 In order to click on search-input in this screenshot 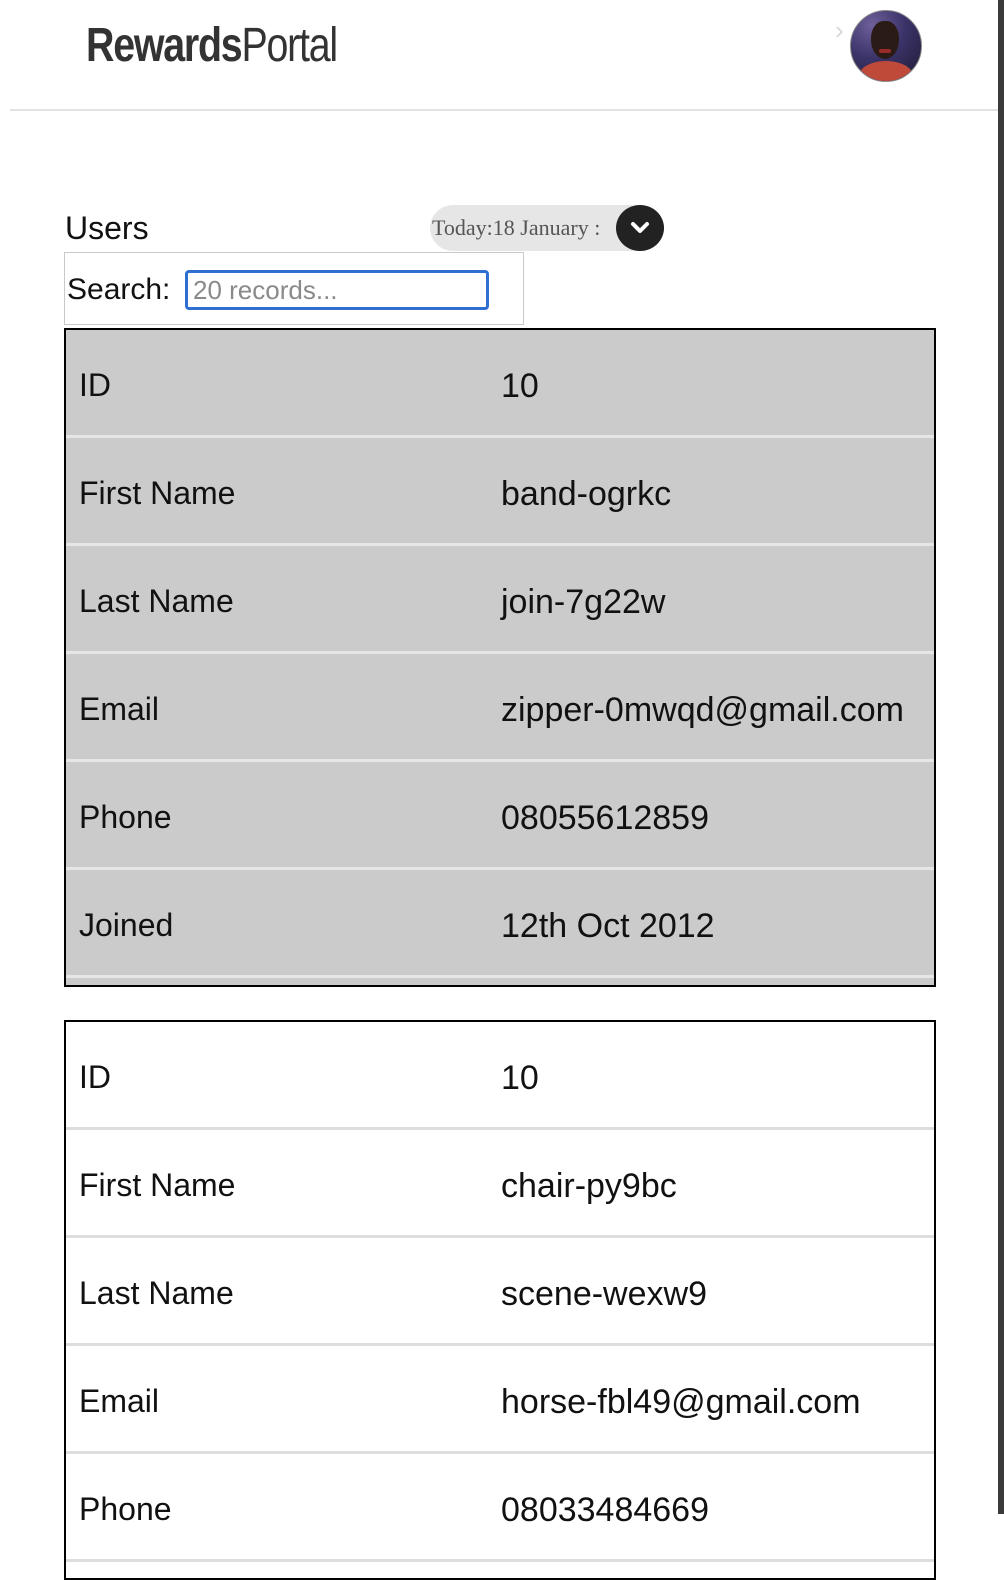, I will do `click(337, 290)`.